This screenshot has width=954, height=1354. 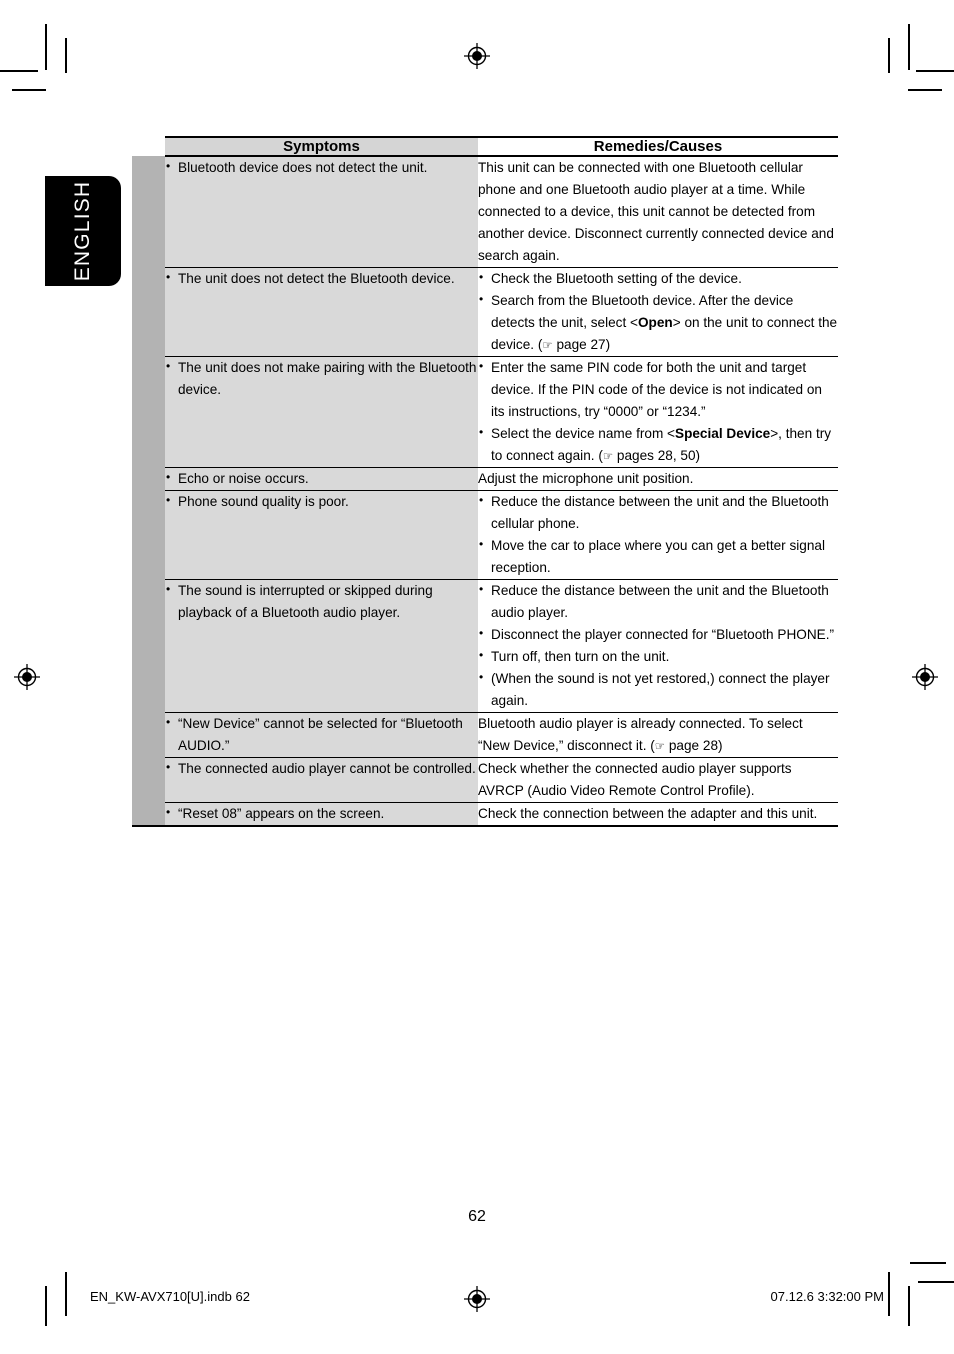 I want to click on footer-rule-left, so click(x=66, y=1294).